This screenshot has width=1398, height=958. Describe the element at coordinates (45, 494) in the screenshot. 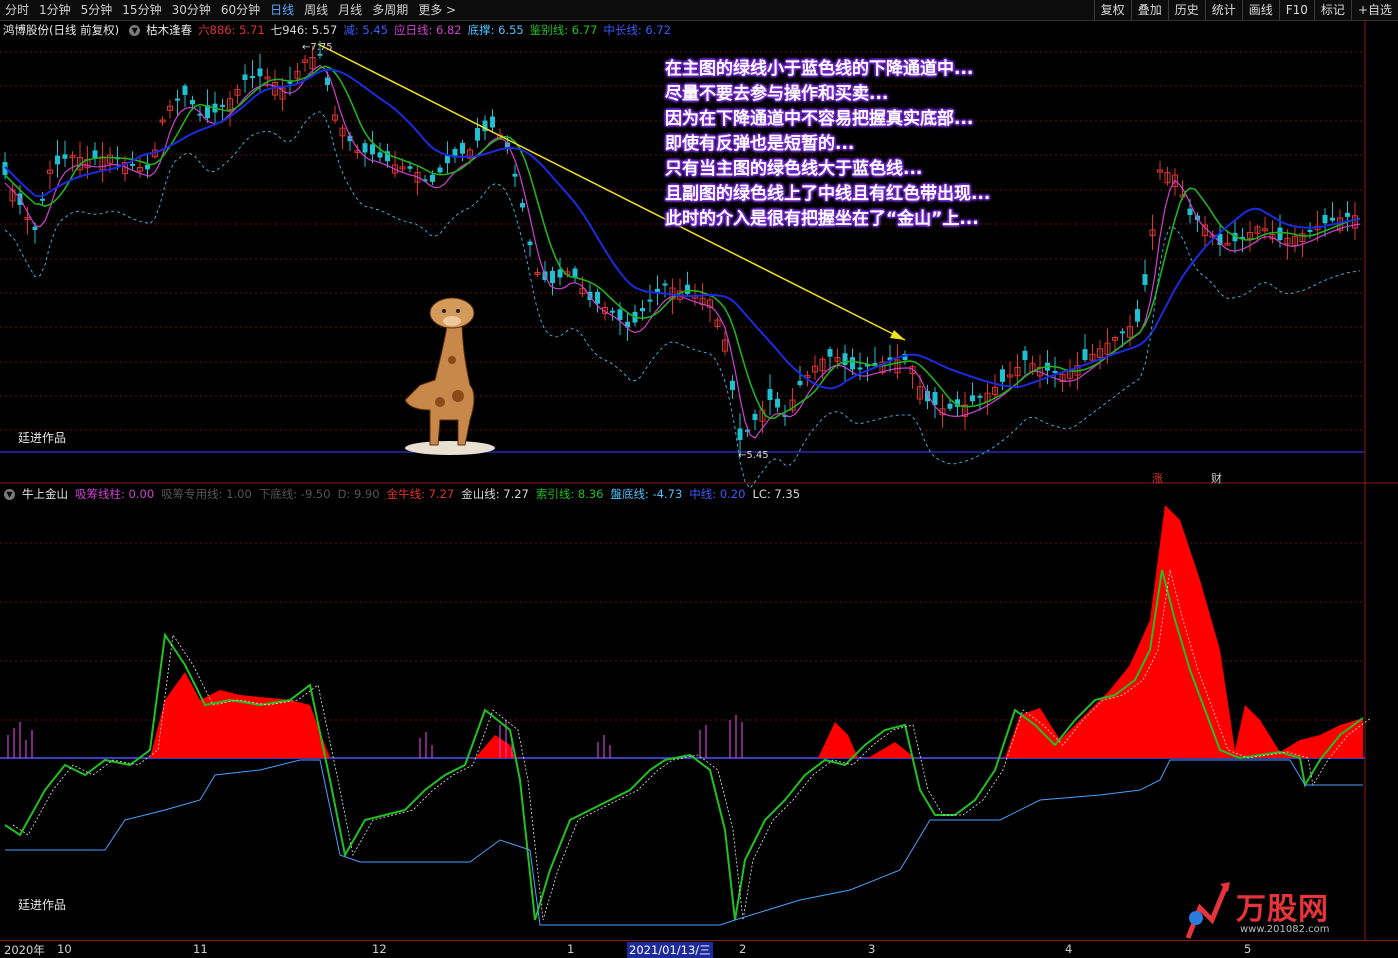

I see `sub-indicator-name: 牛上金山` at that location.